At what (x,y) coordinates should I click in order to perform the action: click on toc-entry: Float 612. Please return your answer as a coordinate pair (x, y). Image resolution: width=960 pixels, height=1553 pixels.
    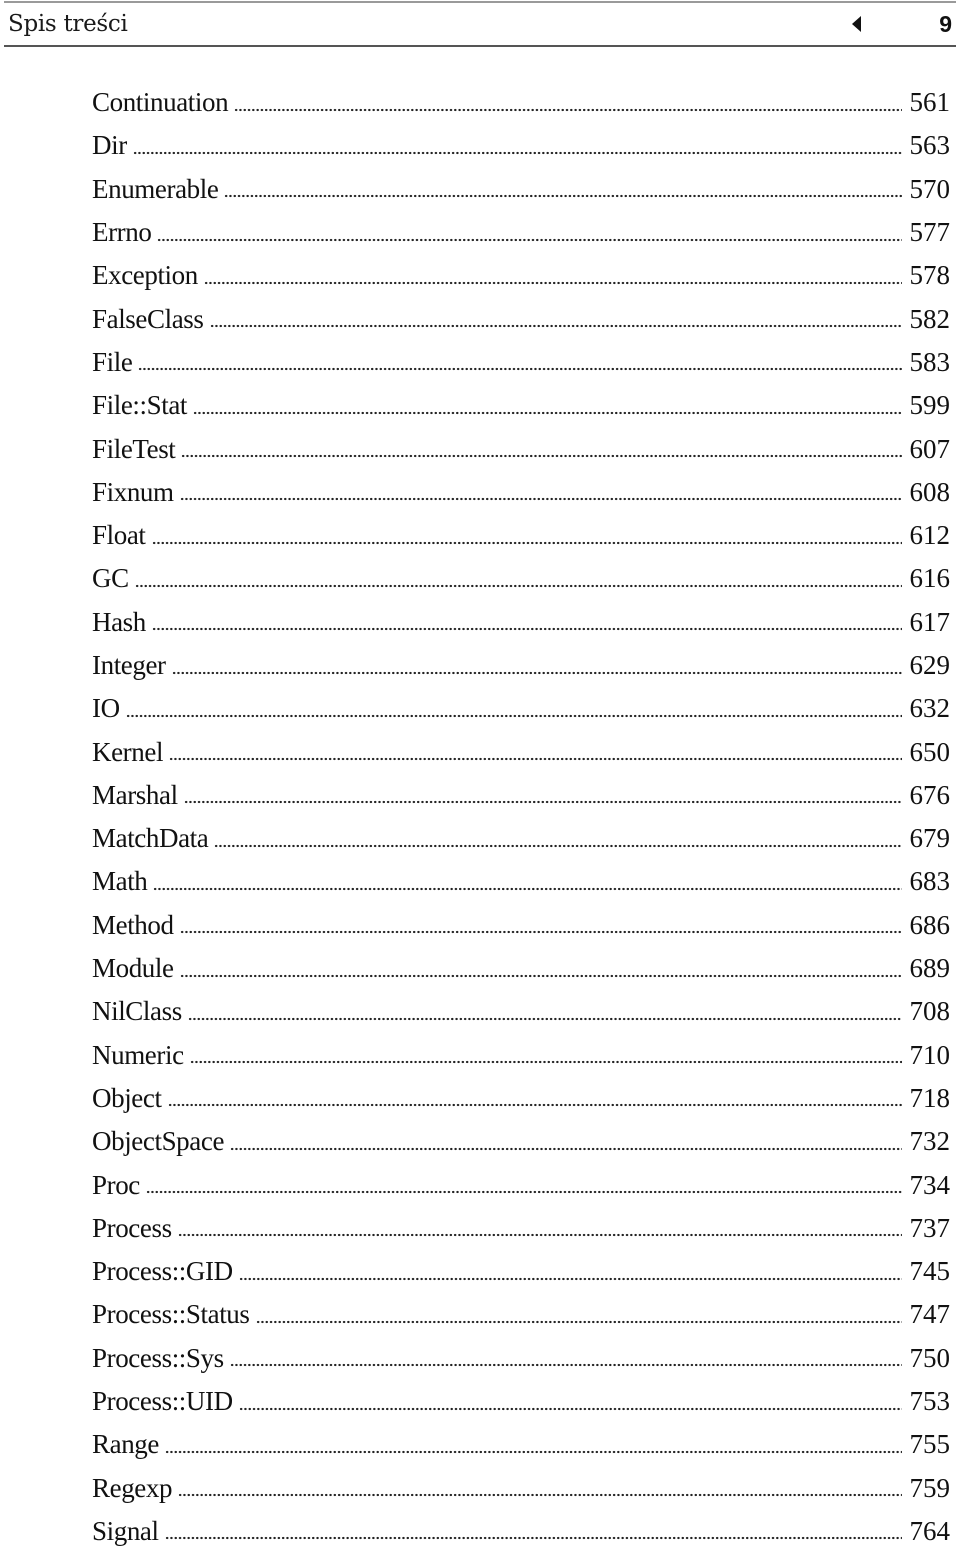
    Looking at the image, I should click on (521, 535).